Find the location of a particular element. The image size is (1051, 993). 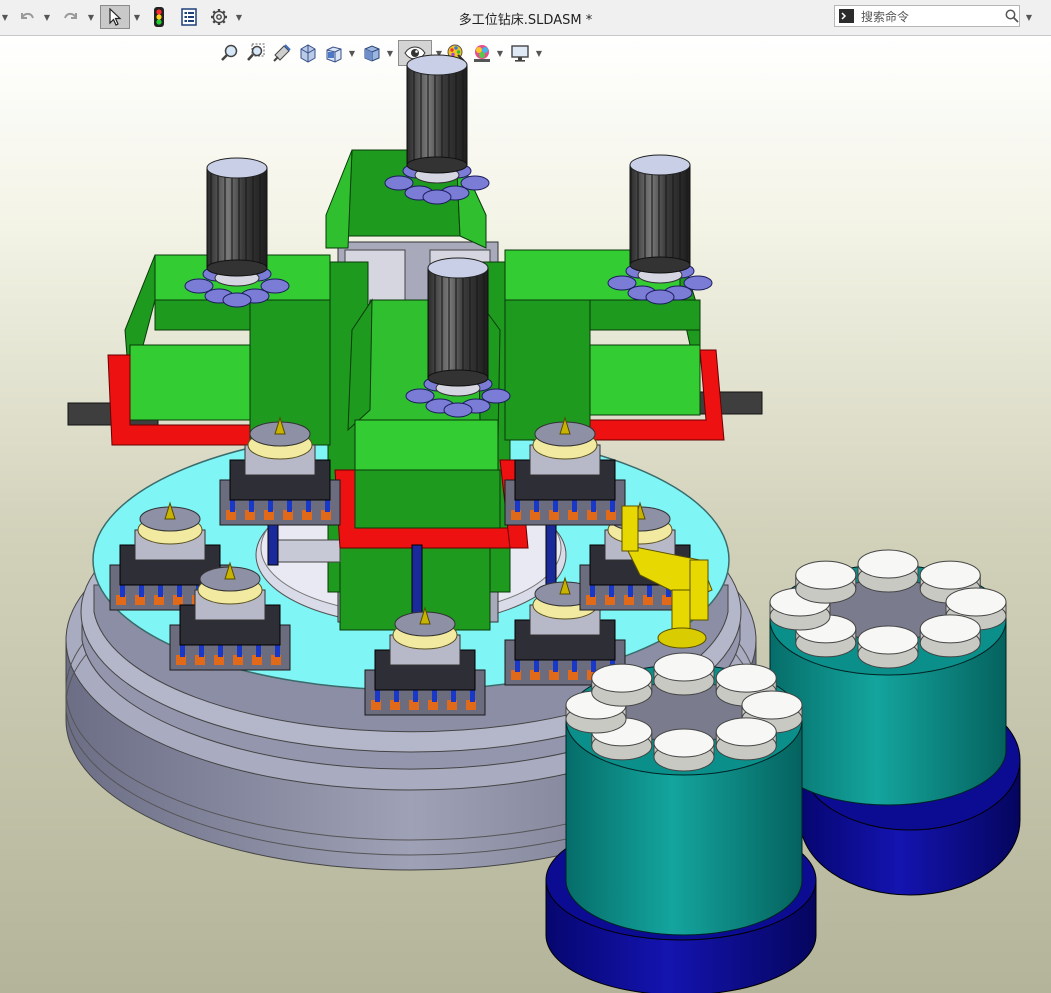

search-icon is located at coordinates (1012, 16).